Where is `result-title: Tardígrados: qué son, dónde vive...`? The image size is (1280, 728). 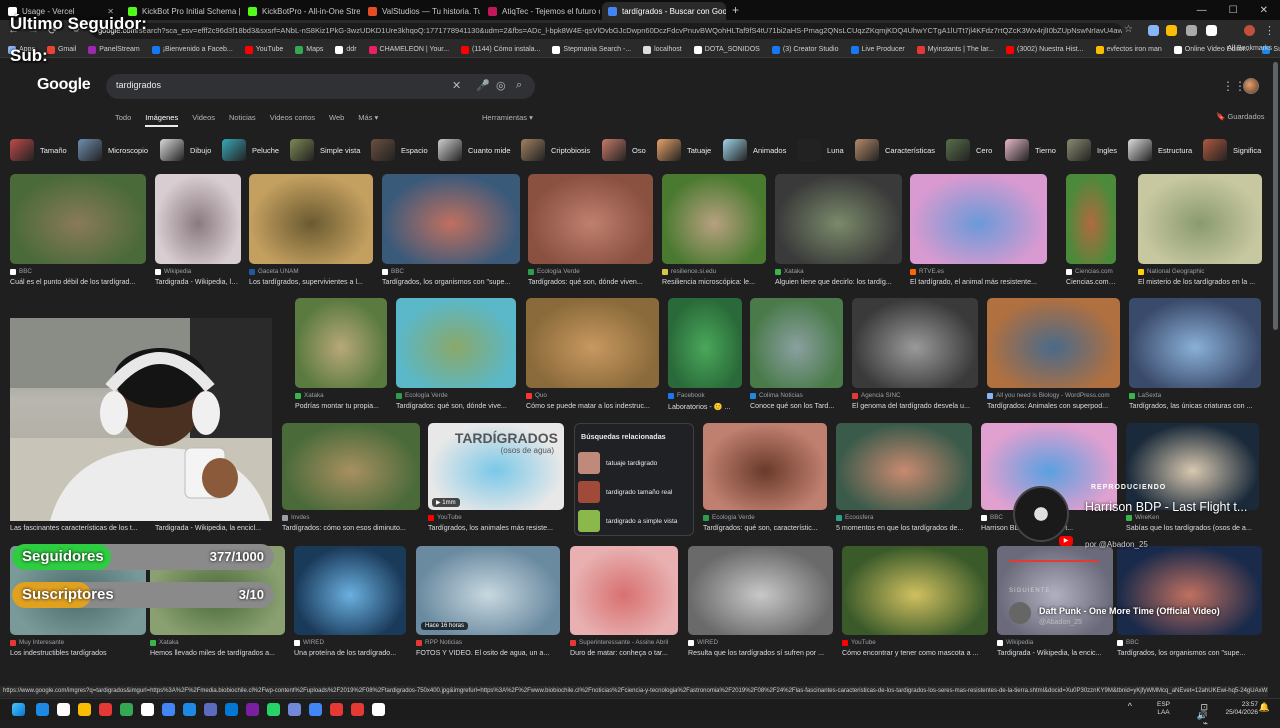 result-title: Tardígrados: qué son, dónde vive... is located at coordinates (456, 406).